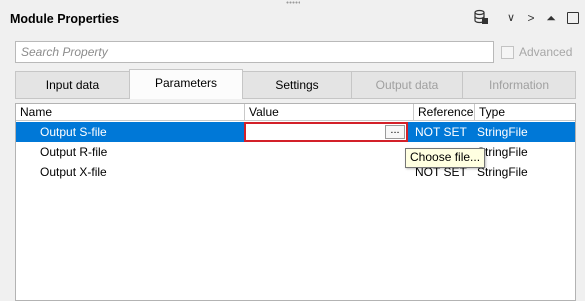 The width and height of the screenshot is (585, 301). Describe the element at coordinates (130, 112) in the screenshot. I see `column-header-name: Name` at that location.